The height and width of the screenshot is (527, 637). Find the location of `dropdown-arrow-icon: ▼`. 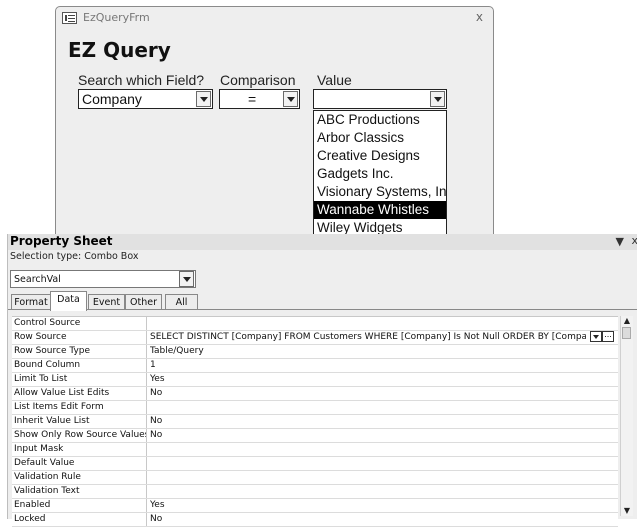

dropdown-arrow-icon: ▼ is located at coordinates (620, 241).